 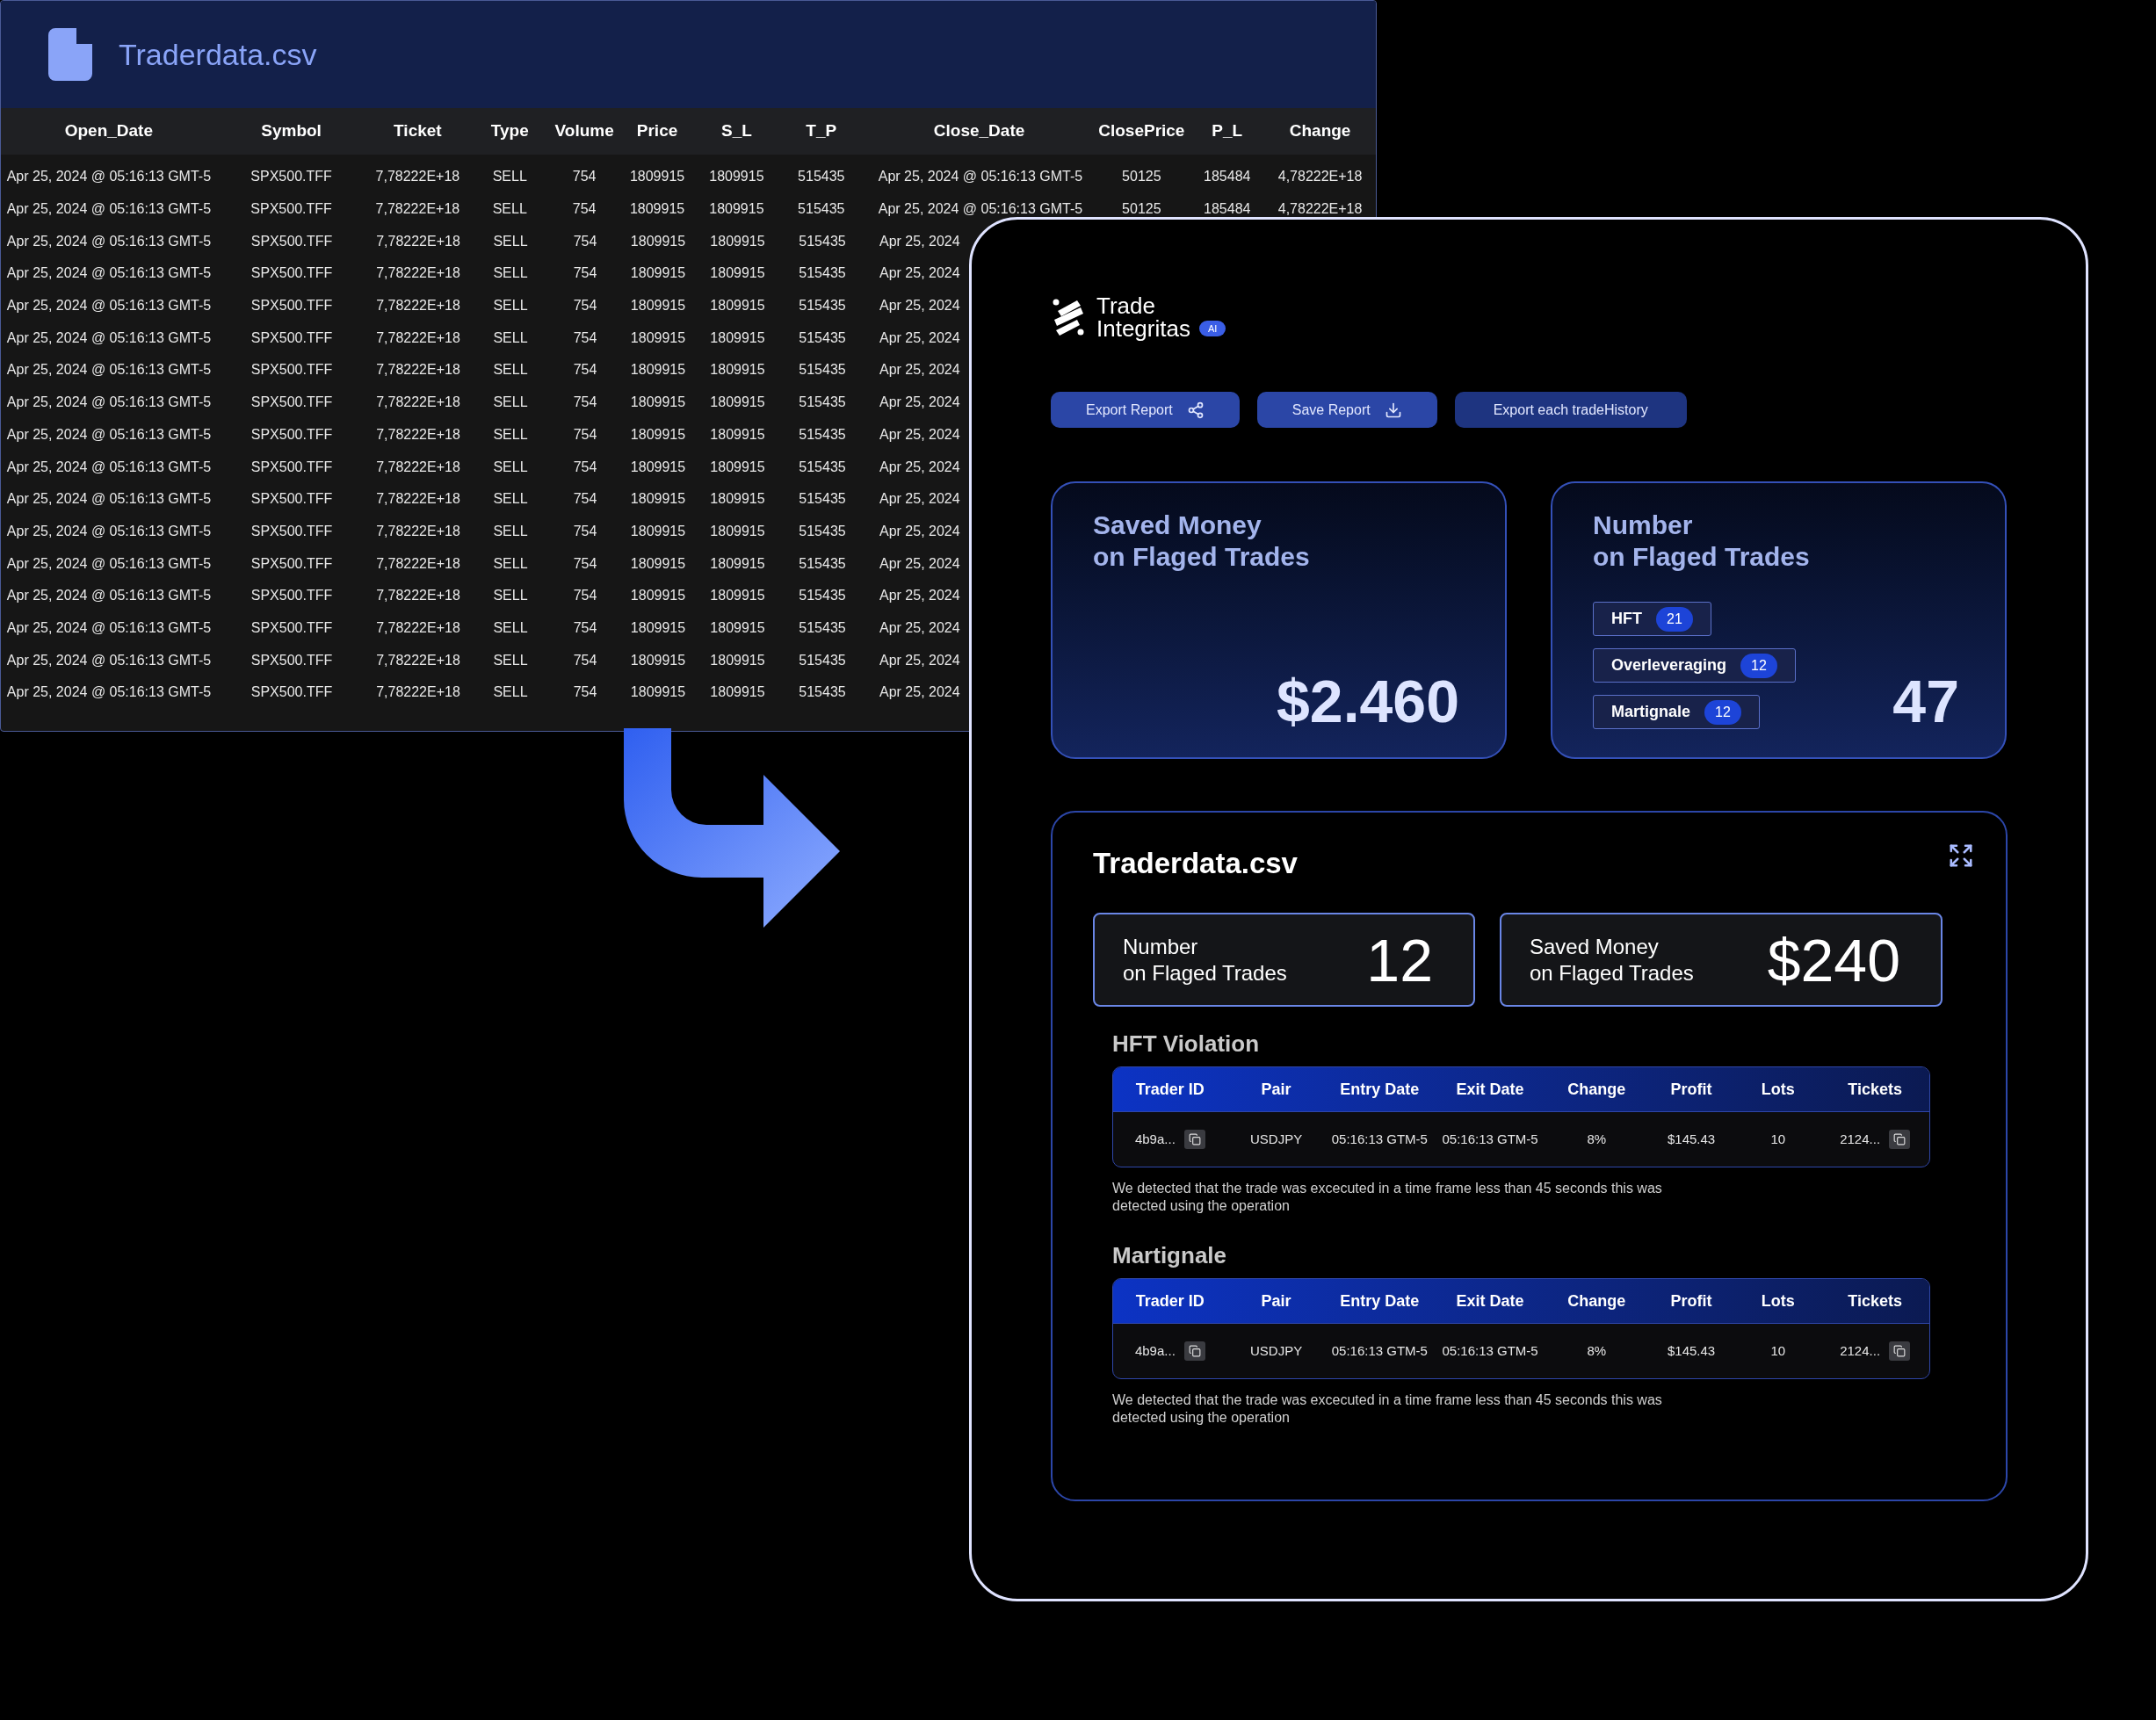 What do you see at coordinates (979, 131) in the screenshot?
I see `column-header: Close_Date` at bounding box center [979, 131].